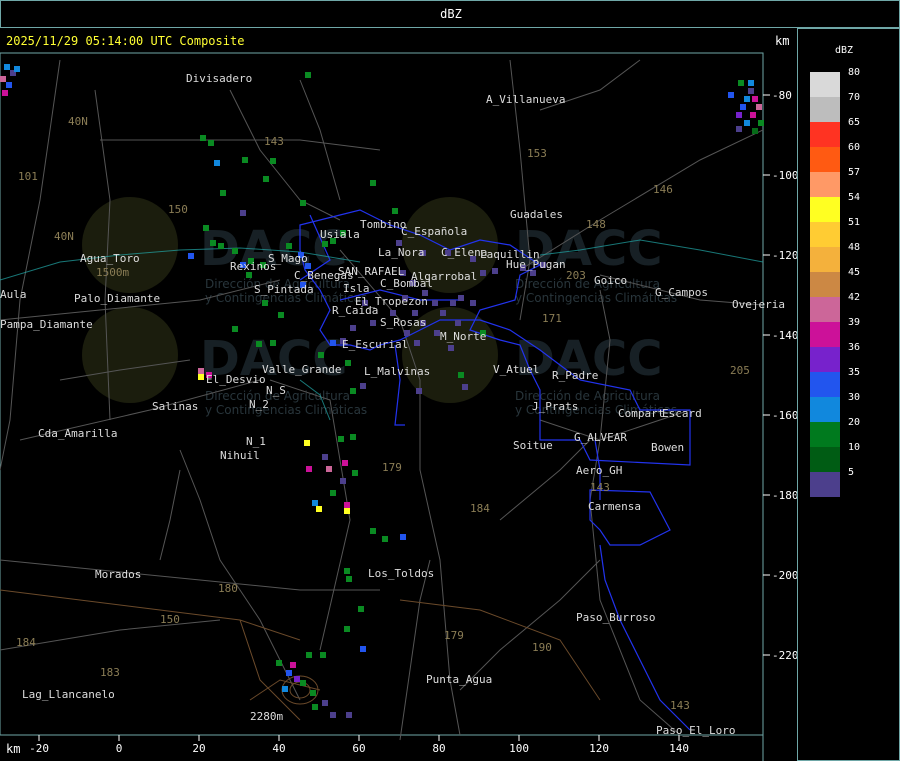 This screenshot has height=761, width=900. What do you see at coordinates (681, 292) in the screenshot?
I see `place-label: G_Campos` at bounding box center [681, 292].